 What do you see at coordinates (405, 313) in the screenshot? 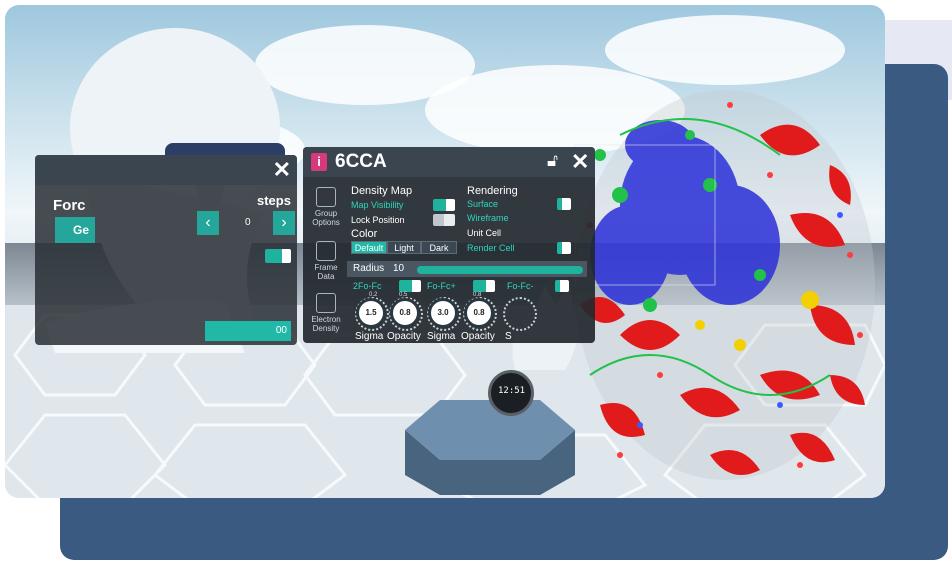
I see `opacity-2fofc-knob: 0.8` at bounding box center [405, 313].